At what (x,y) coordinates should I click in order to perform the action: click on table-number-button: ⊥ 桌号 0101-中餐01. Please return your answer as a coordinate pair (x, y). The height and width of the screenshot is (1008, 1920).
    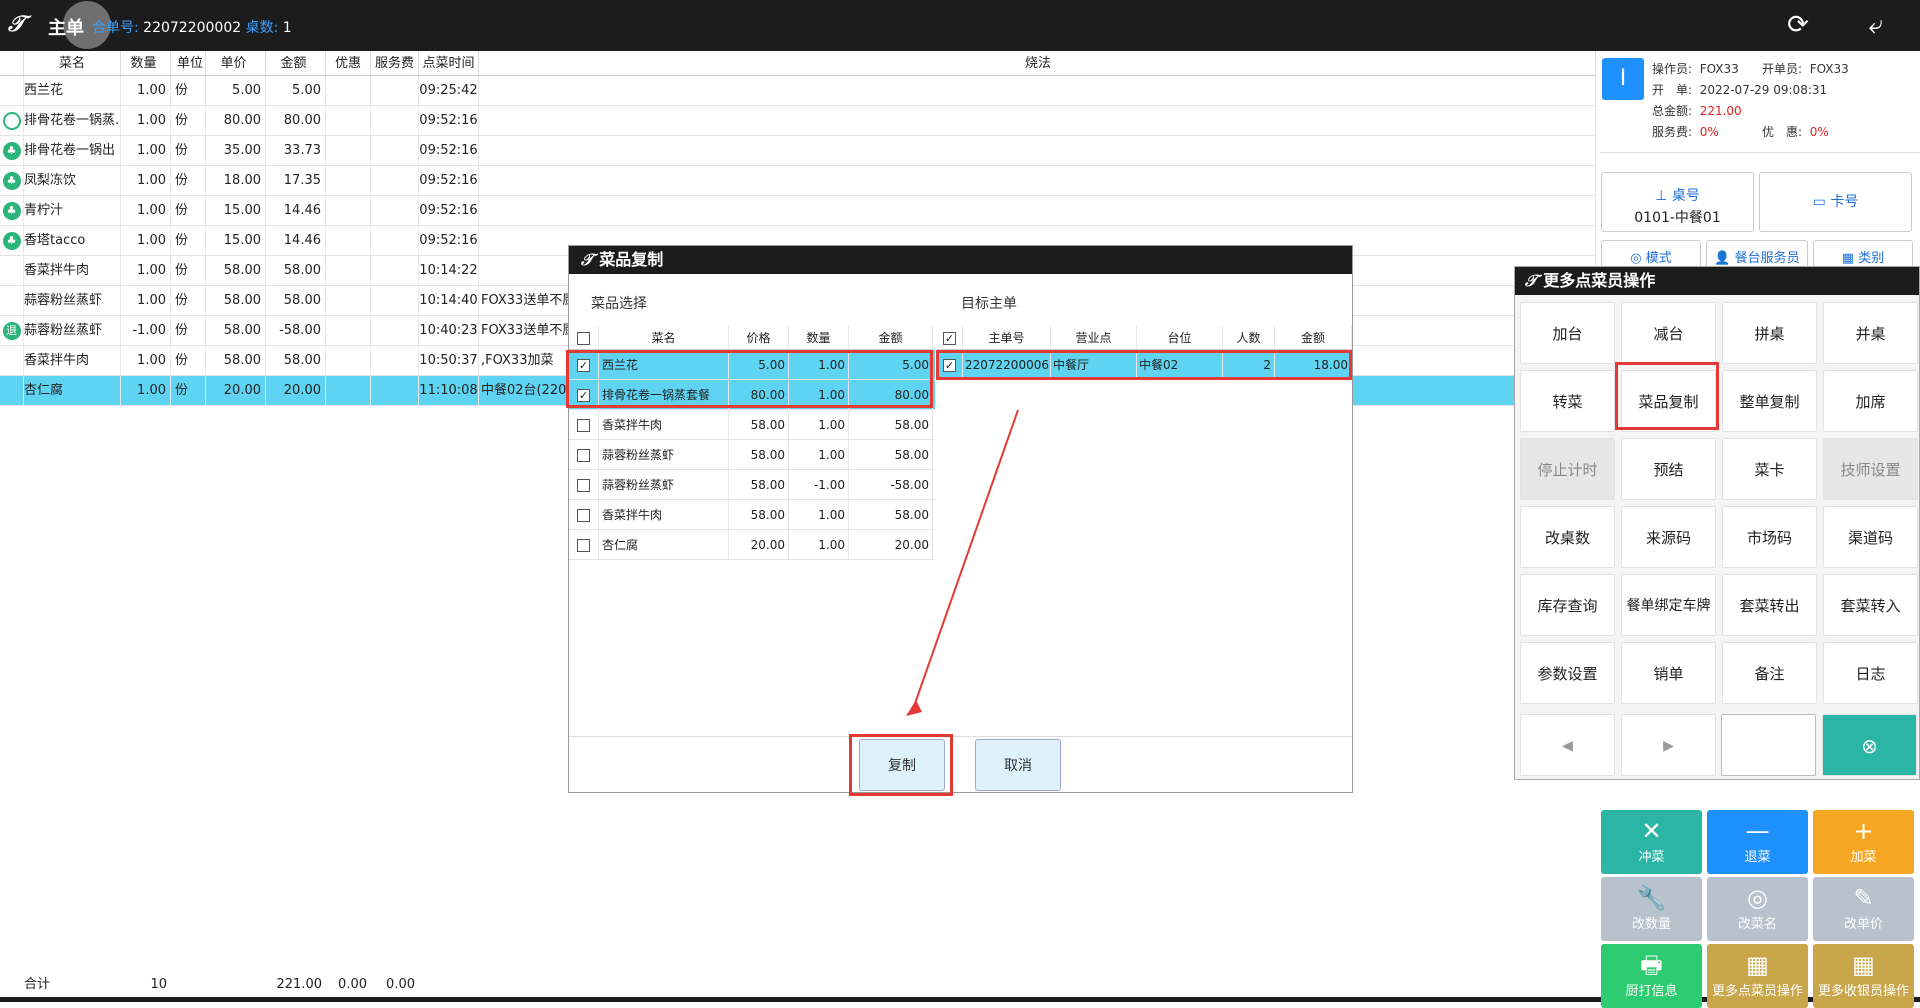
    Looking at the image, I should click on (1677, 202).